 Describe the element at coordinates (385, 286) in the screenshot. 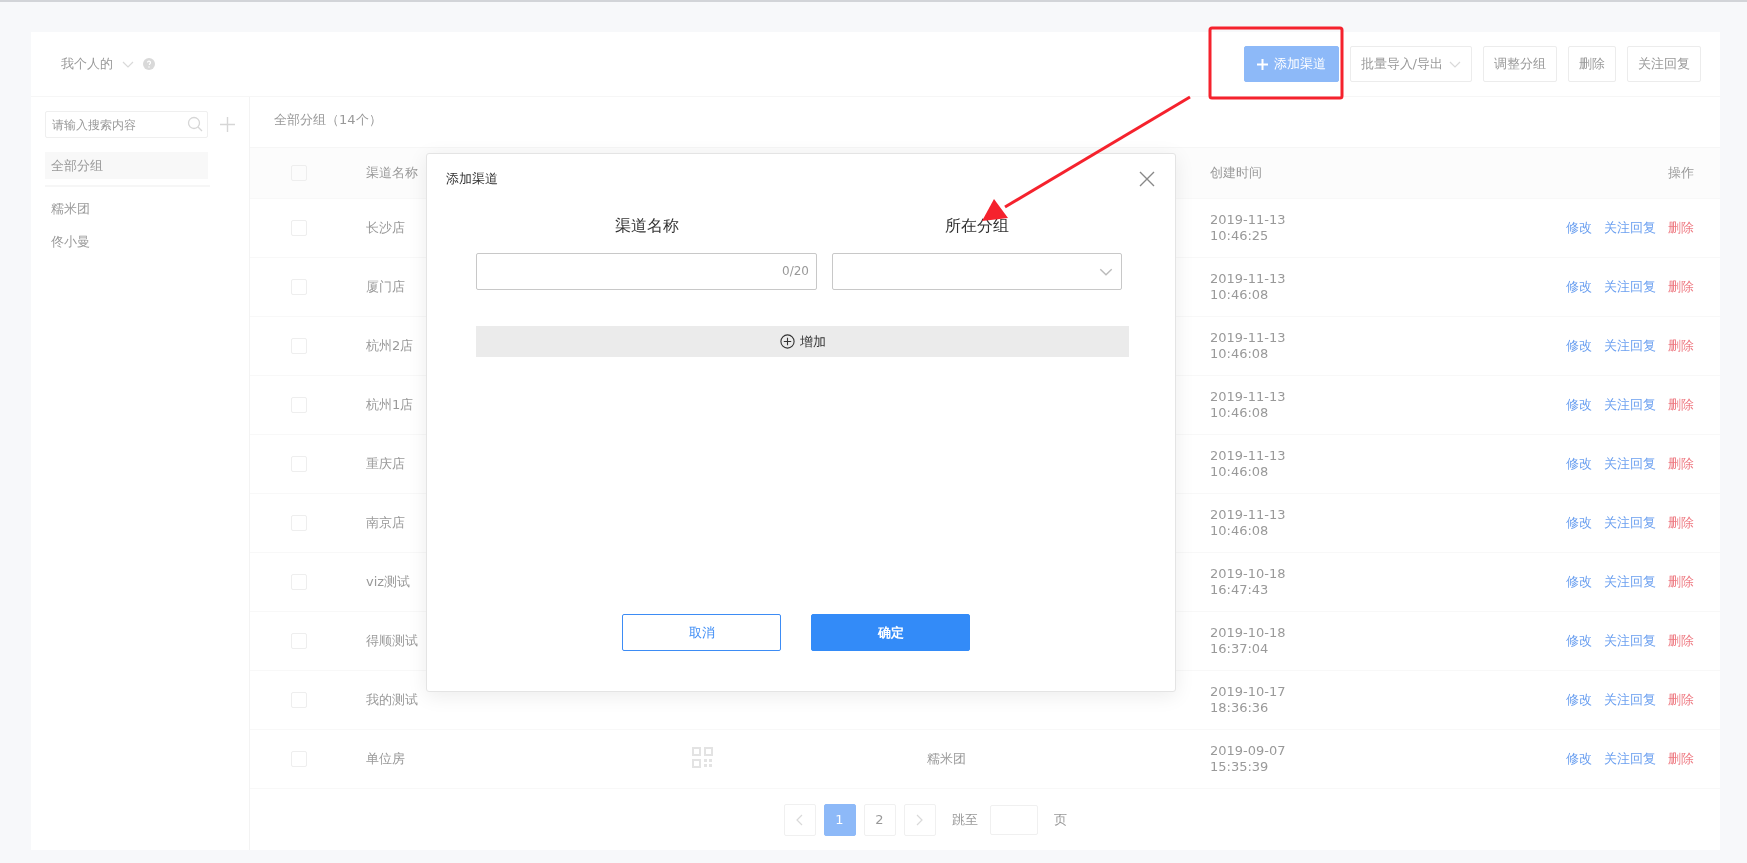

I see `channel-name: 厦门店` at that location.